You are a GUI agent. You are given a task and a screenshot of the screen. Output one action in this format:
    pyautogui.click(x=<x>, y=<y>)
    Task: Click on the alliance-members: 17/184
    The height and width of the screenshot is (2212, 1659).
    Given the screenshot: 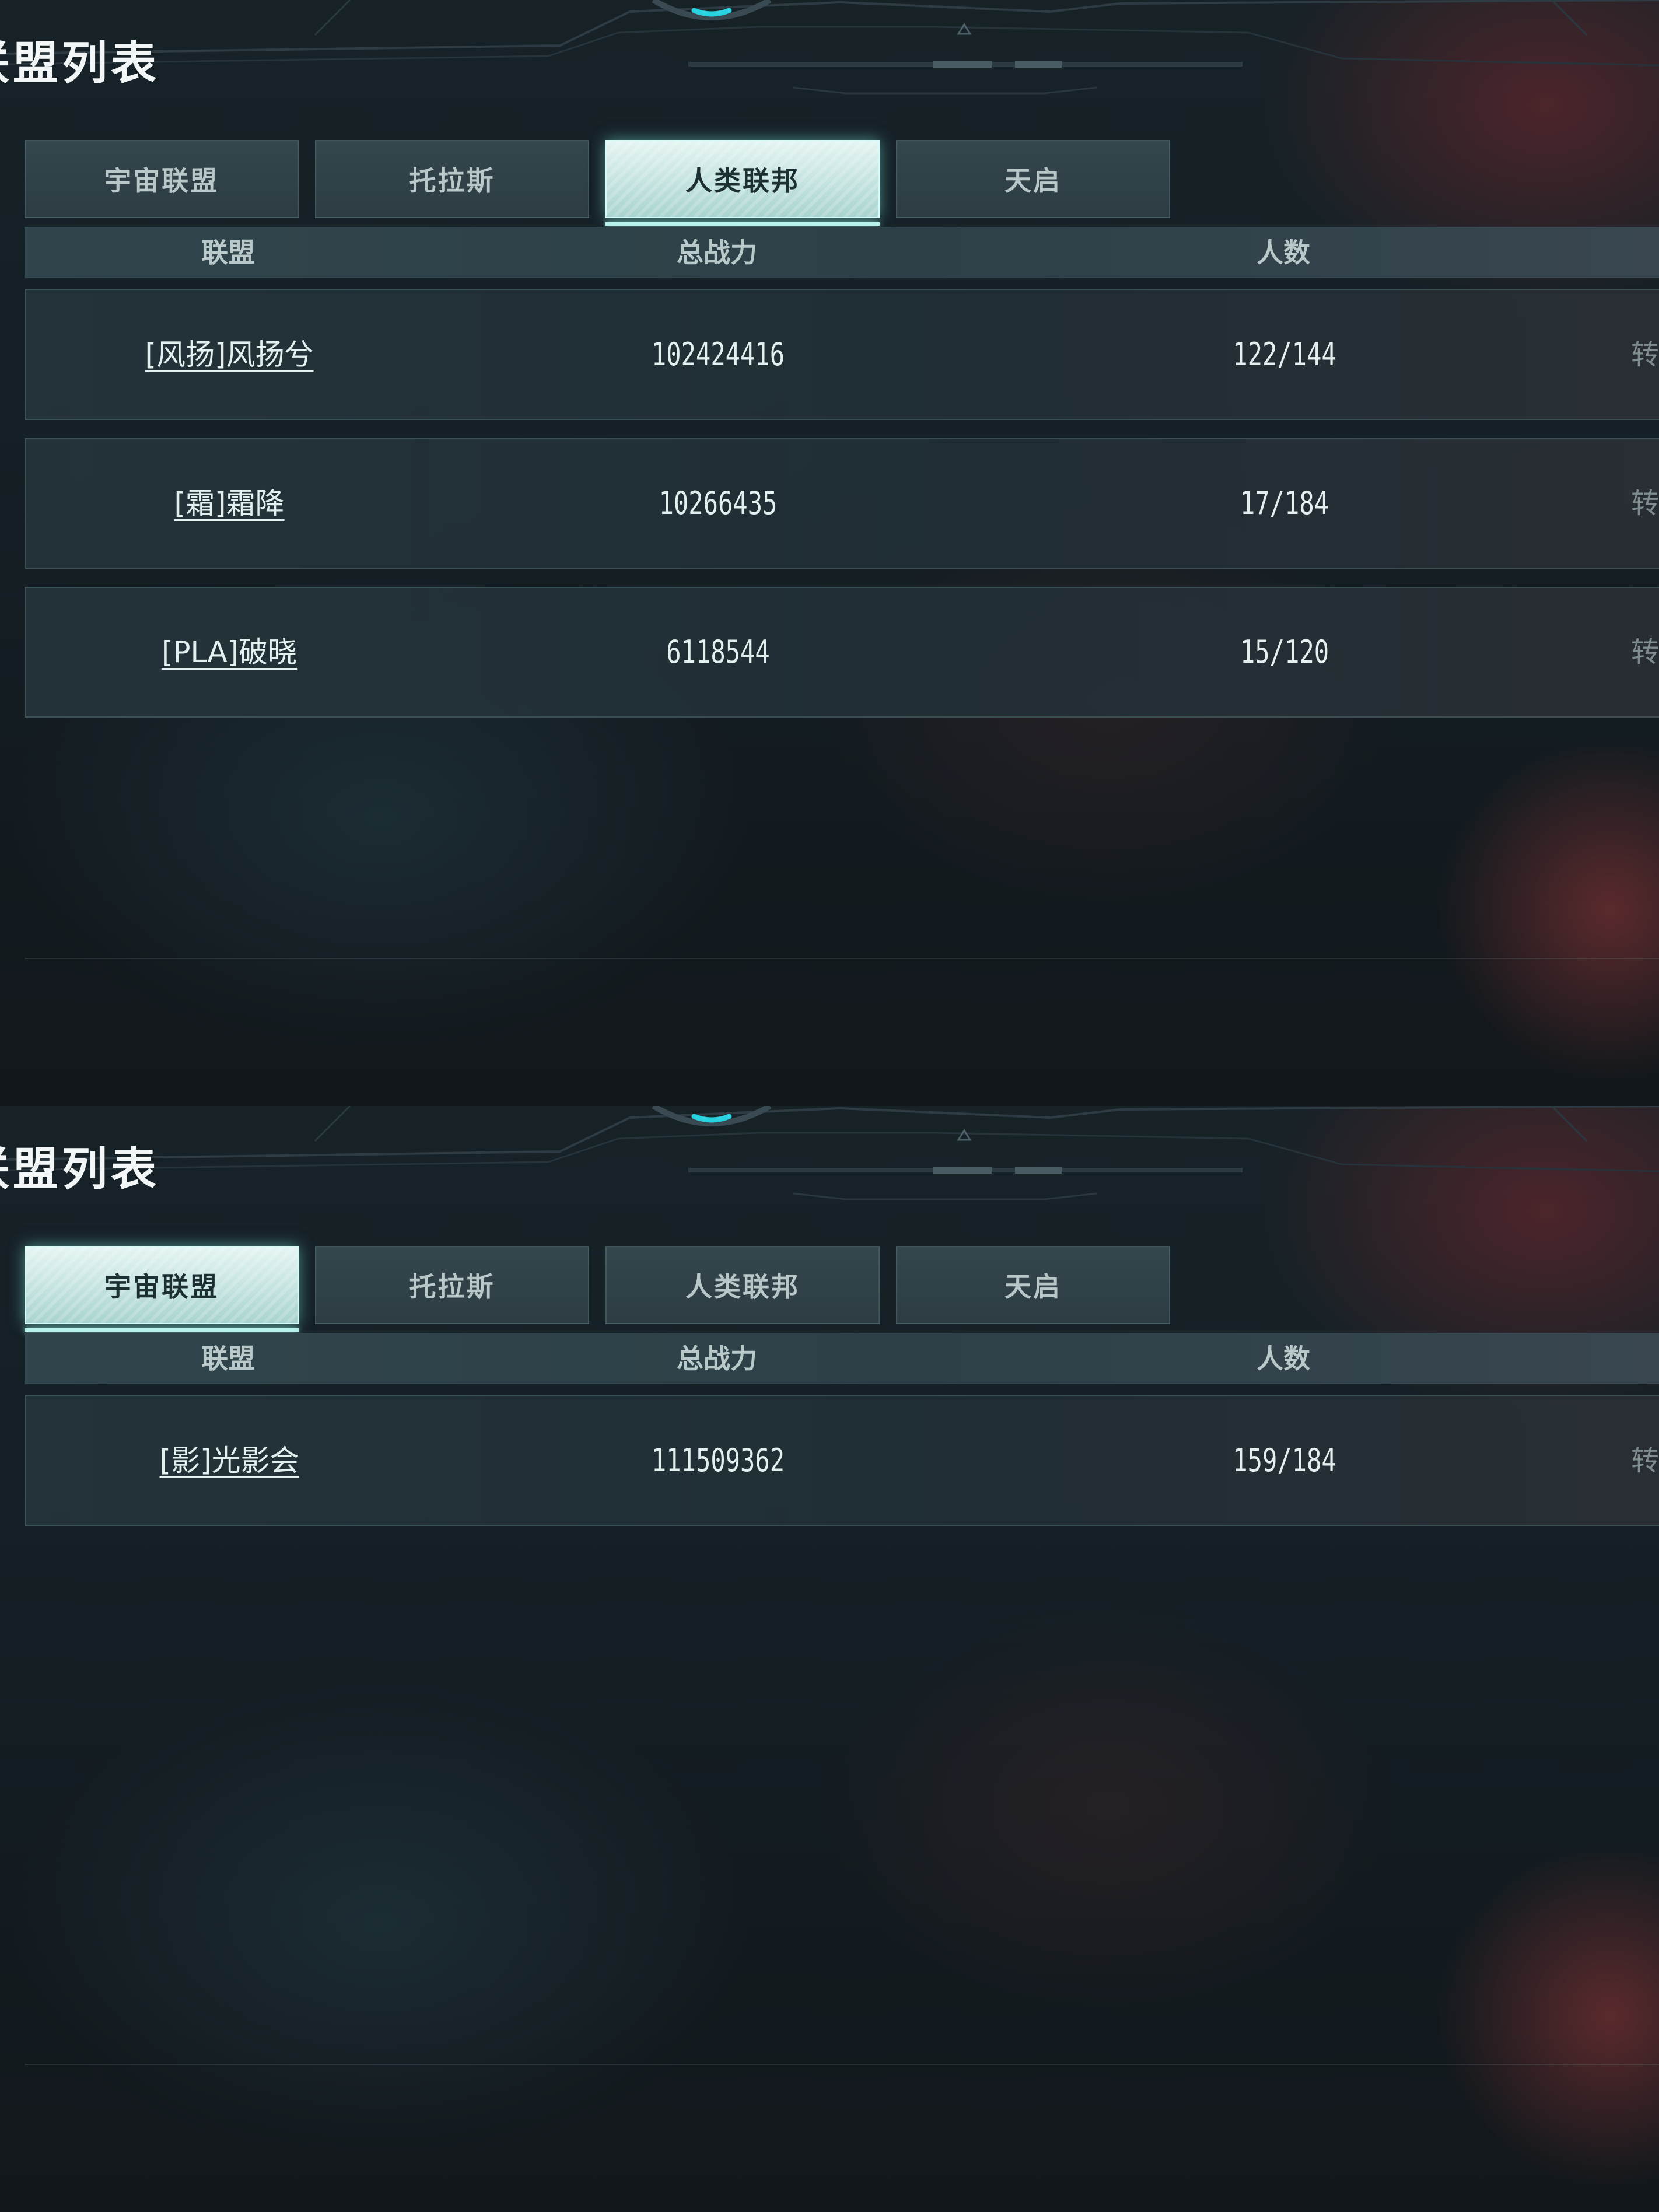 What is the action you would take?
    pyautogui.click(x=1284, y=503)
    